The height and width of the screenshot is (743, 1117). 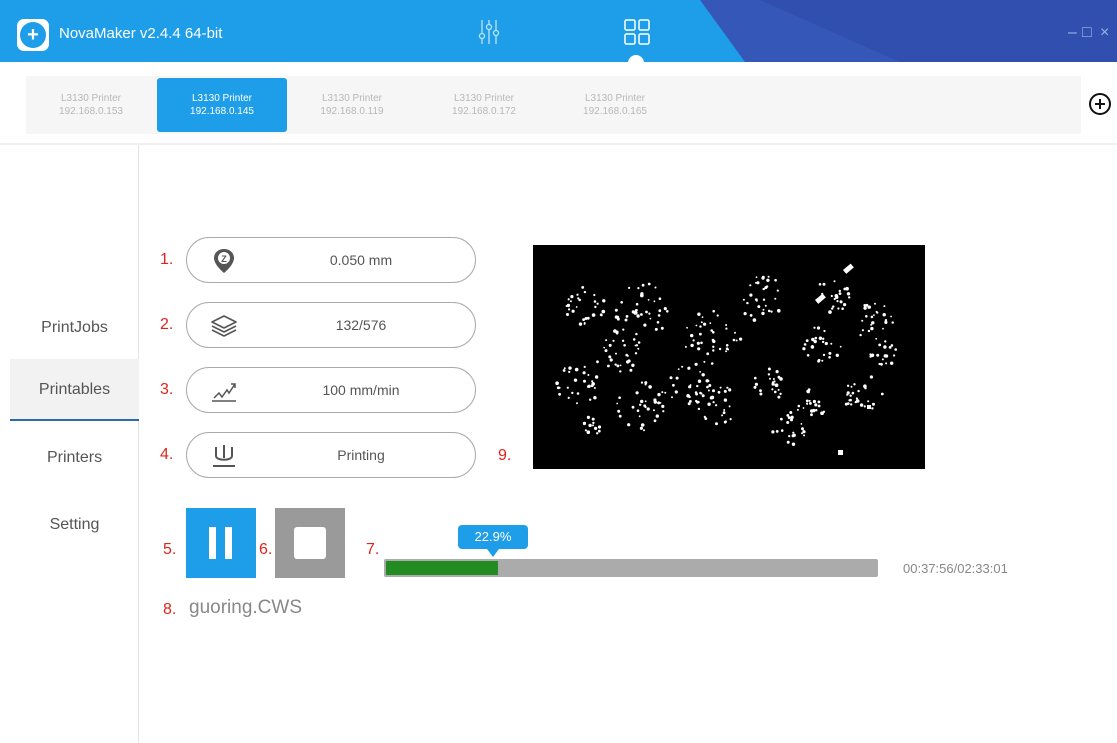 I want to click on sidebar-item-setting: Setting, so click(x=74, y=525).